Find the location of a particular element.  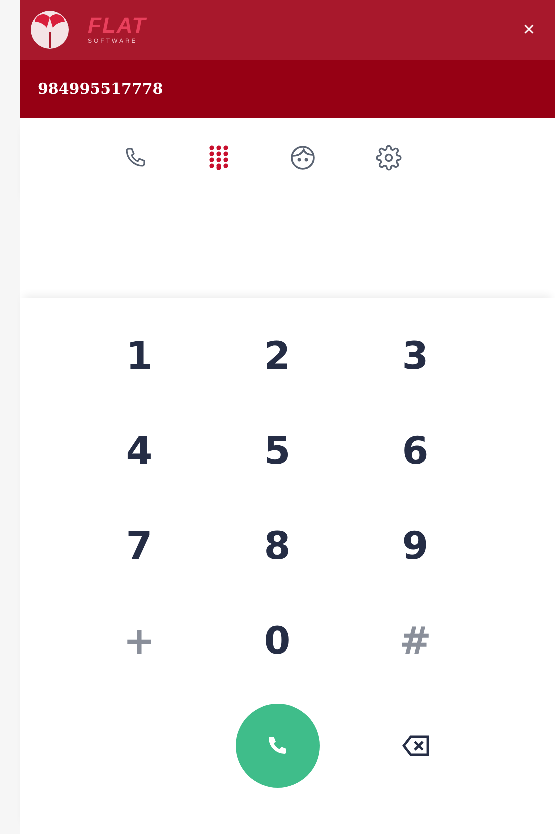

phone-number-field: 984995517778 is located at coordinates (188, 89).